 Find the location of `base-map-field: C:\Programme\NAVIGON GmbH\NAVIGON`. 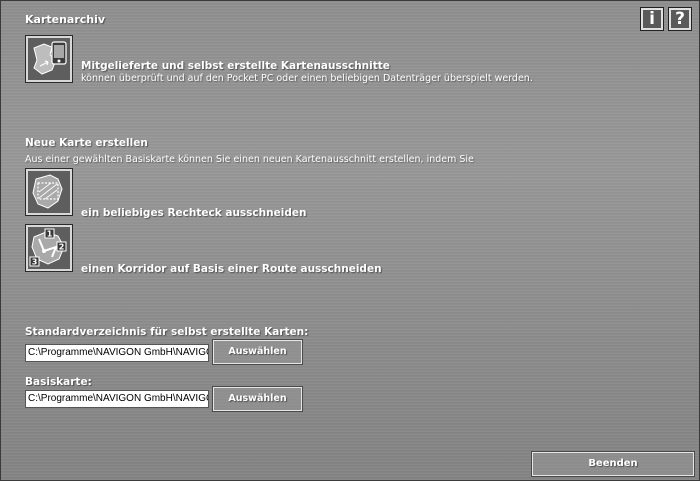

base-map-field: C:\Programme\NAVIGON GmbH\NAVIGON is located at coordinates (117, 399).